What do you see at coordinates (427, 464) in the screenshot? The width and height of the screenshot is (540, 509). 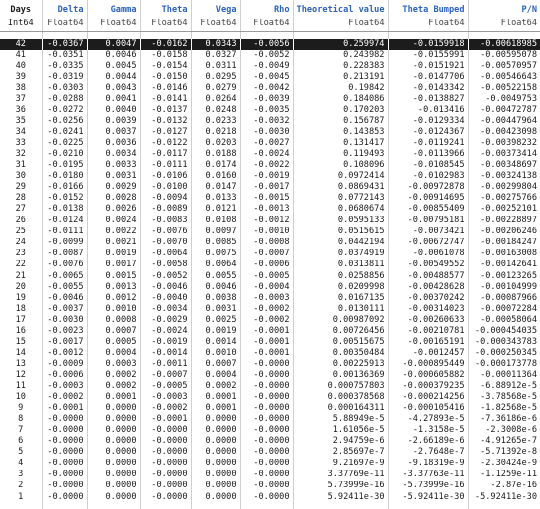 I see `cell-theta-bumped: -9.18319e-9` at bounding box center [427, 464].